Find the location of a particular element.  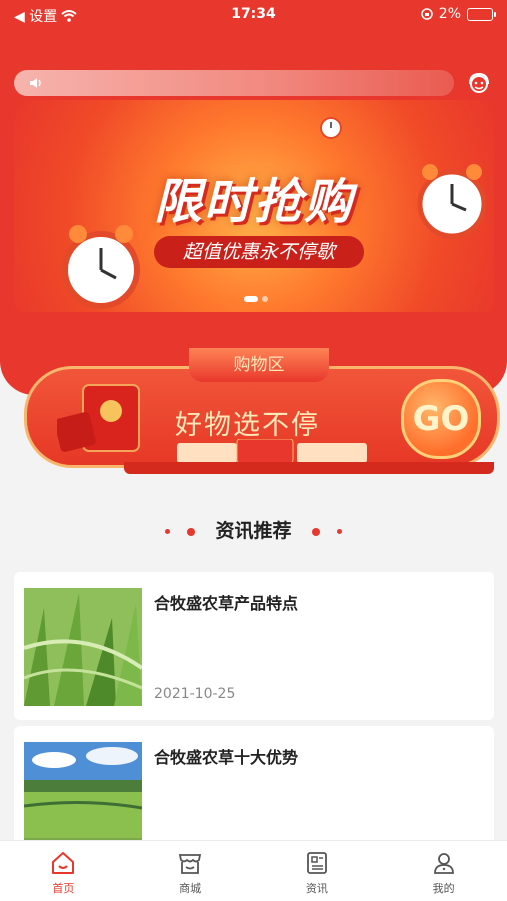

shop-tag: 购物区 is located at coordinates (259, 365).